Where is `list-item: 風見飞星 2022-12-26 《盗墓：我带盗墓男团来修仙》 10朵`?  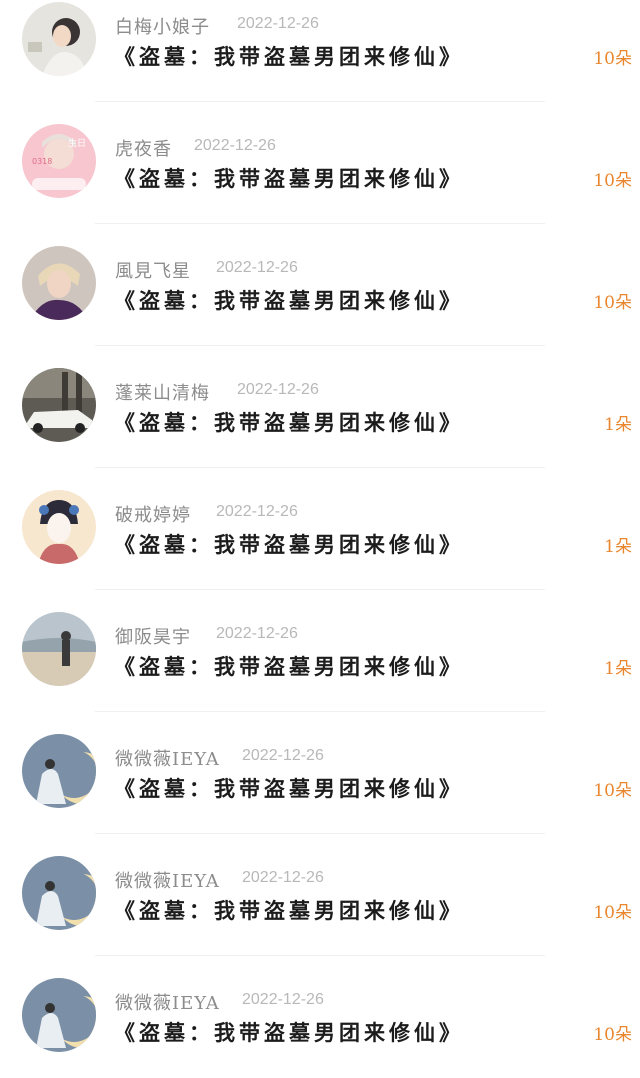
list-item: 風見飞星 2022-12-26 《盗墓：我带盗墓男团来修仙》 10朵 is located at coordinates (320, 285).